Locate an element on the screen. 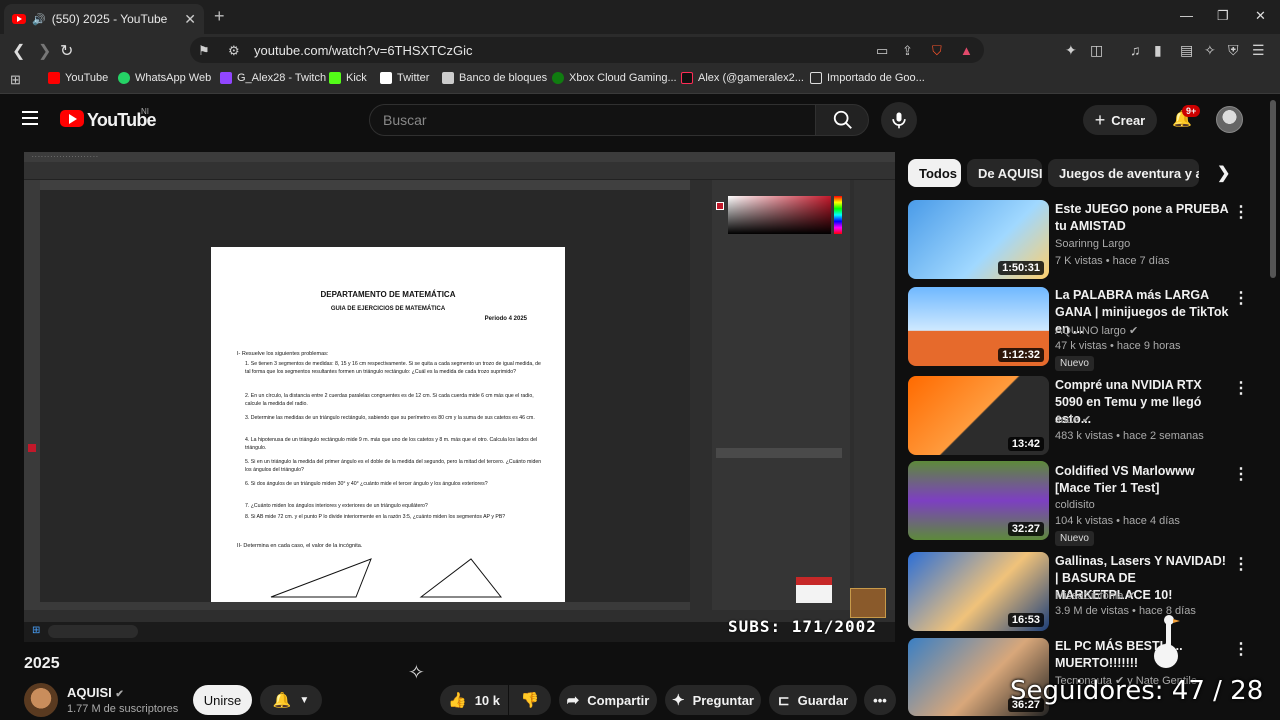  subscription-bell-button: 🔔 ▼ is located at coordinates (291, 700).